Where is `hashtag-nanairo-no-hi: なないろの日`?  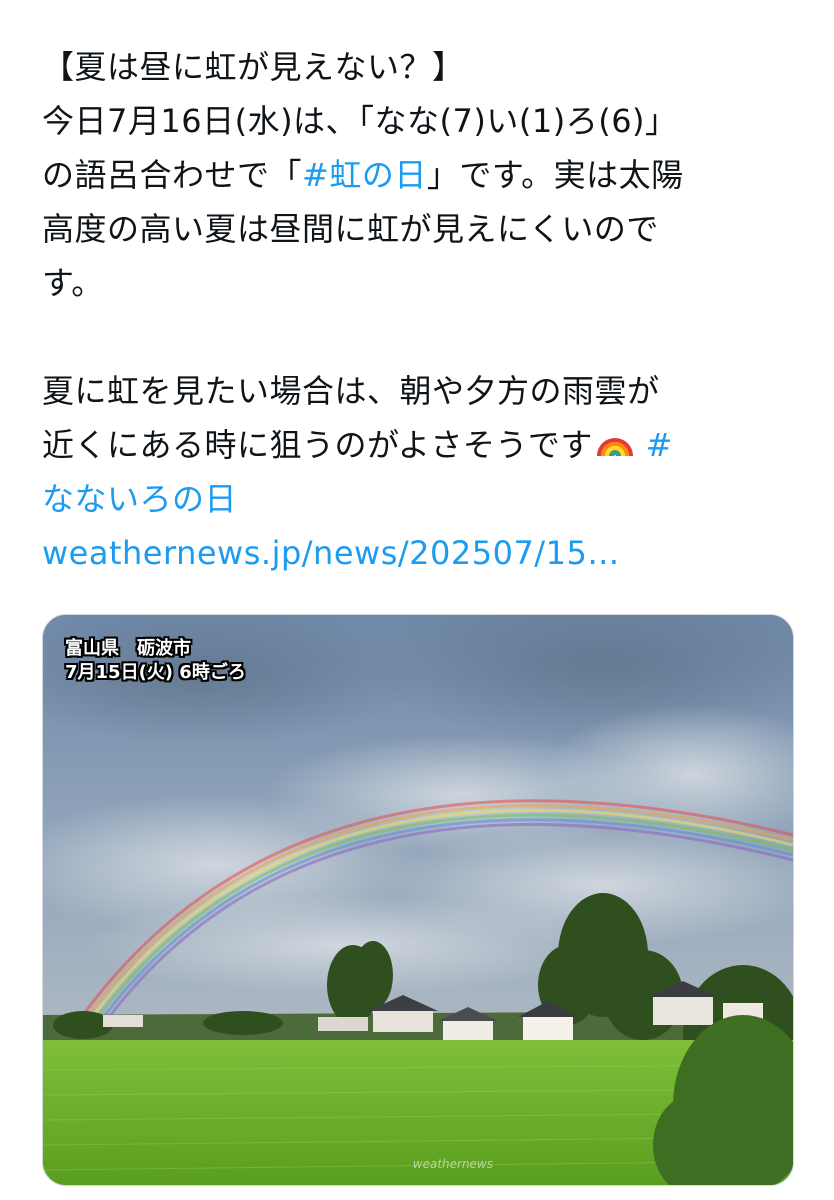
hashtag-nanairo-no-hi: なないろの日 is located at coordinates (139, 499).